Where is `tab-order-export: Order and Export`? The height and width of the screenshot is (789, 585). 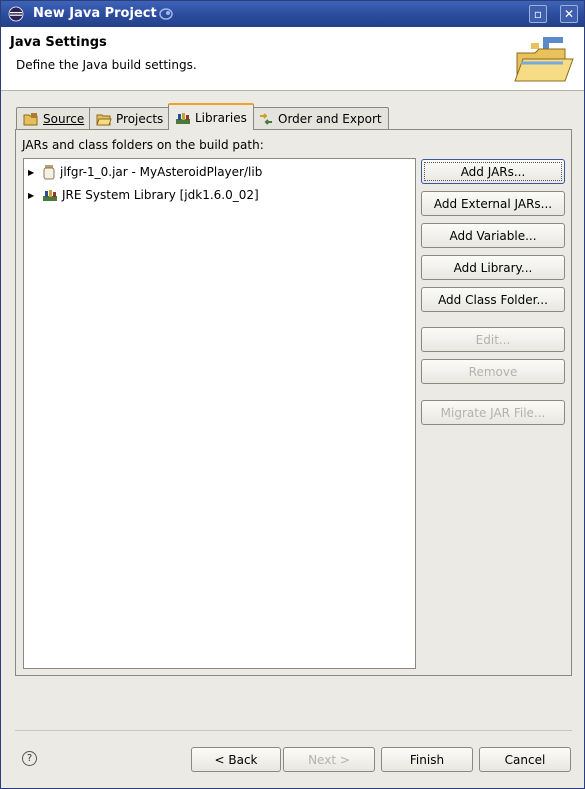 tab-order-export: Order and Export is located at coordinates (320, 118).